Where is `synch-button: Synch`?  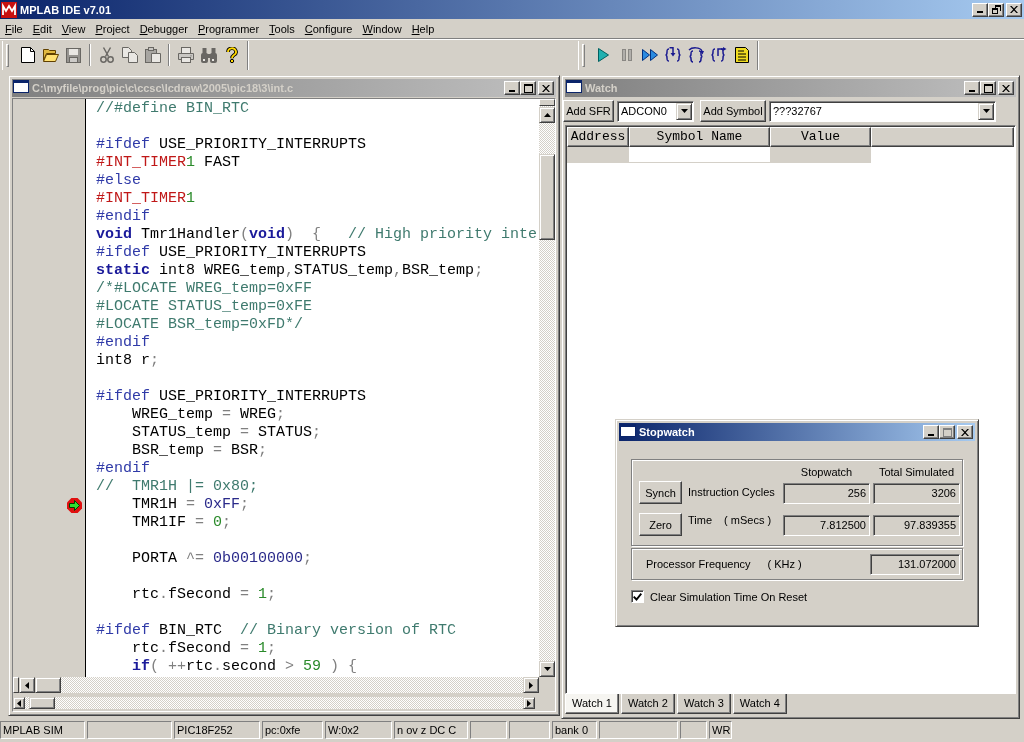
synch-button: Synch is located at coordinates (660, 492).